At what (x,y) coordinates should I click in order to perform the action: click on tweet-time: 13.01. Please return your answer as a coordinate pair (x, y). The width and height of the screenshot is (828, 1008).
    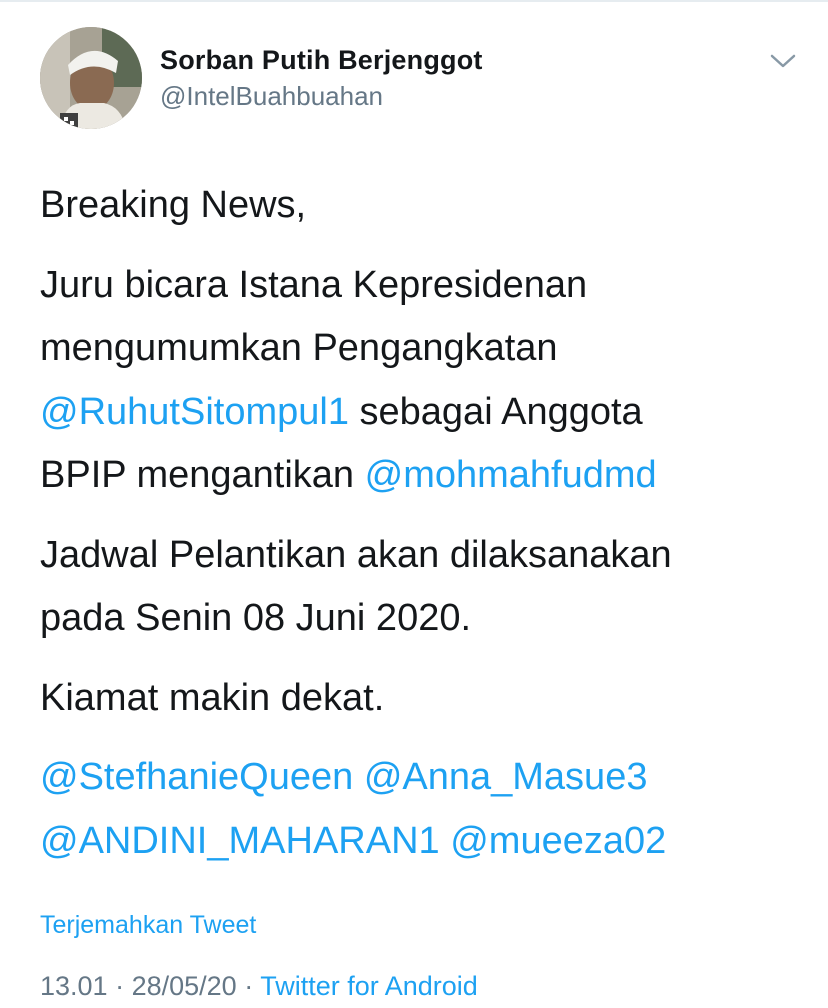
    Looking at the image, I should click on (74, 986).